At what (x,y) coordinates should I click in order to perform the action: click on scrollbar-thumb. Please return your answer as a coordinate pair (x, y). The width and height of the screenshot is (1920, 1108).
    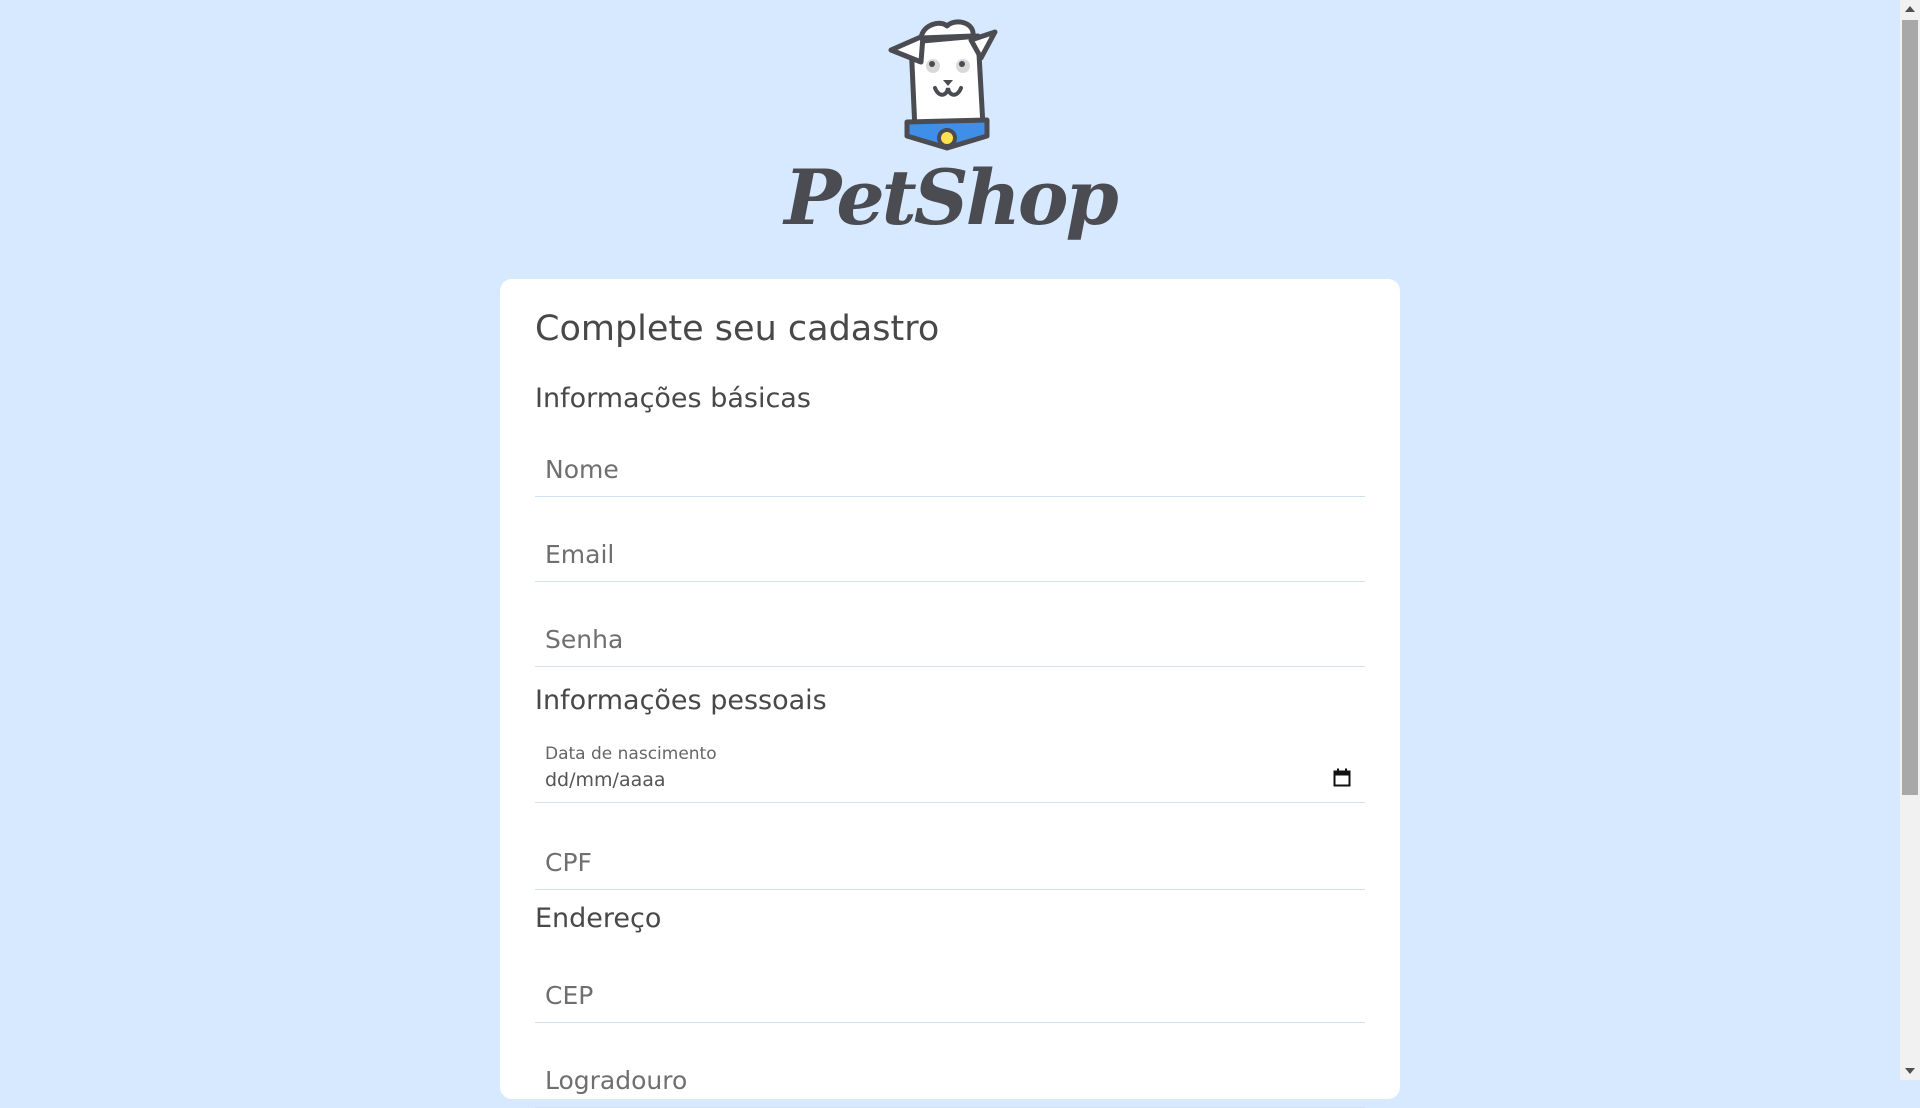
    Looking at the image, I should click on (1910, 407).